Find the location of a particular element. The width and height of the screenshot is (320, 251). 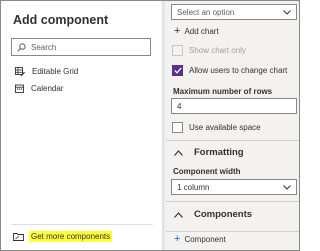

add-component-label: Component is located at coordinates (205, 239).